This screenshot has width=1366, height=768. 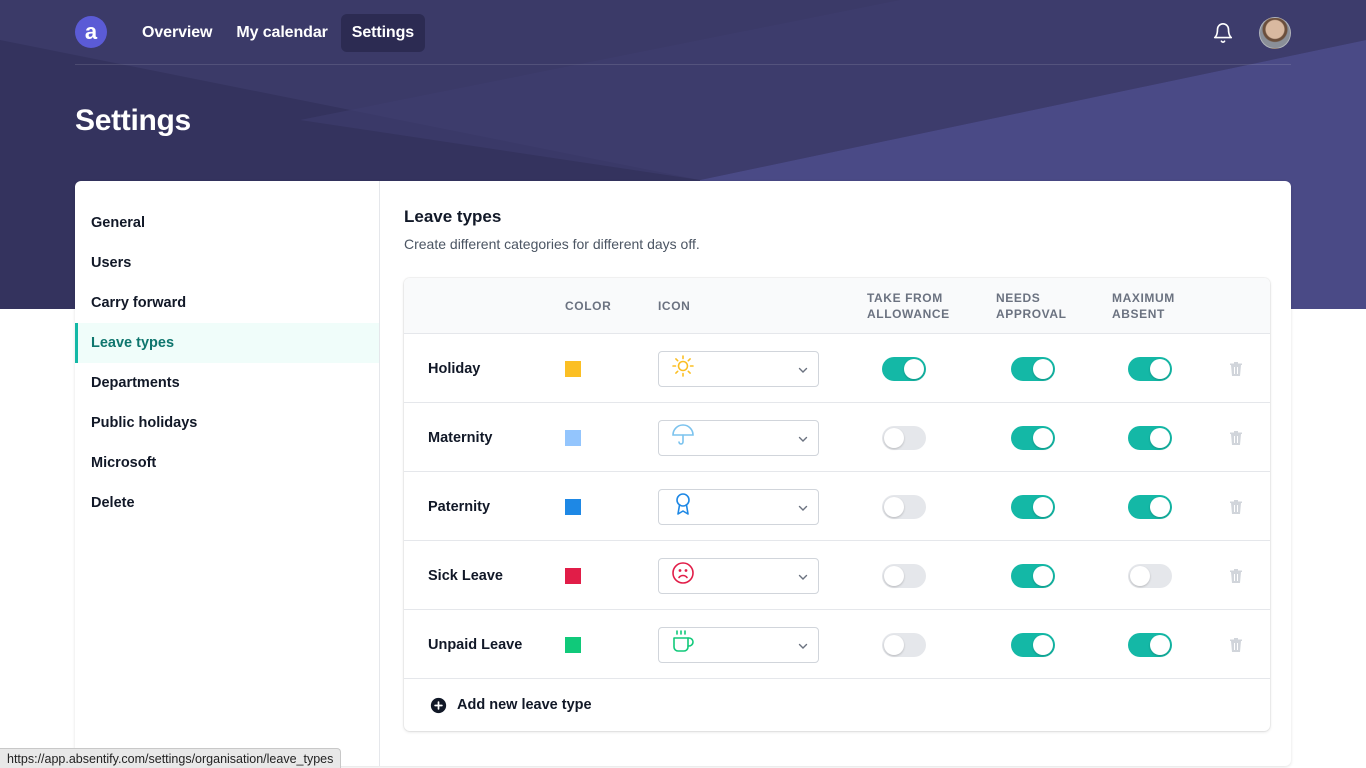 What do you see at coordinates (904, 575) in the screenshot?
I see `toggle-take-from-allowance-sick-leave` at bounding box center [904, 575].